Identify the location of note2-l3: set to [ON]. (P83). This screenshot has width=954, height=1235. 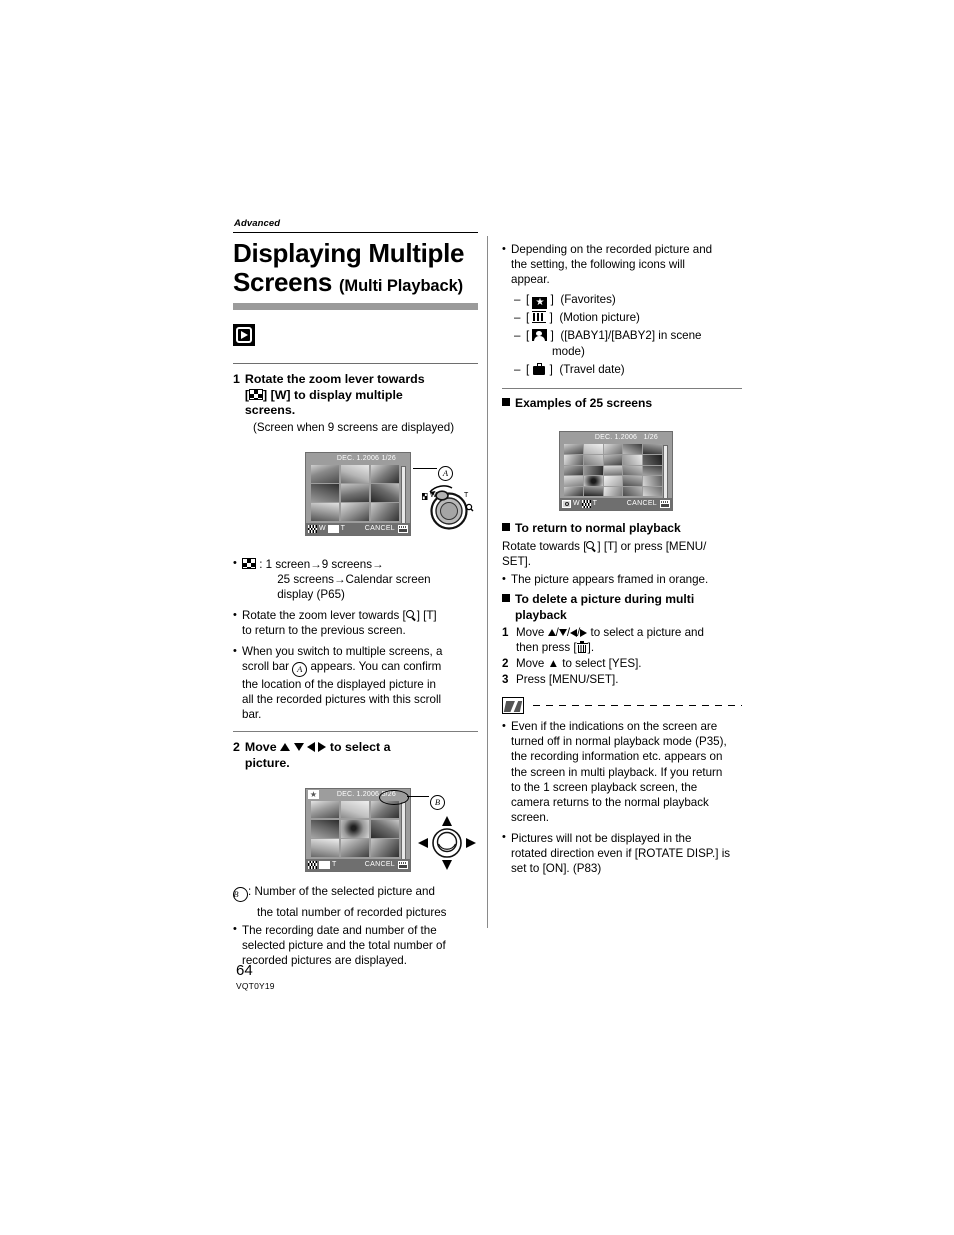
(556, 868).